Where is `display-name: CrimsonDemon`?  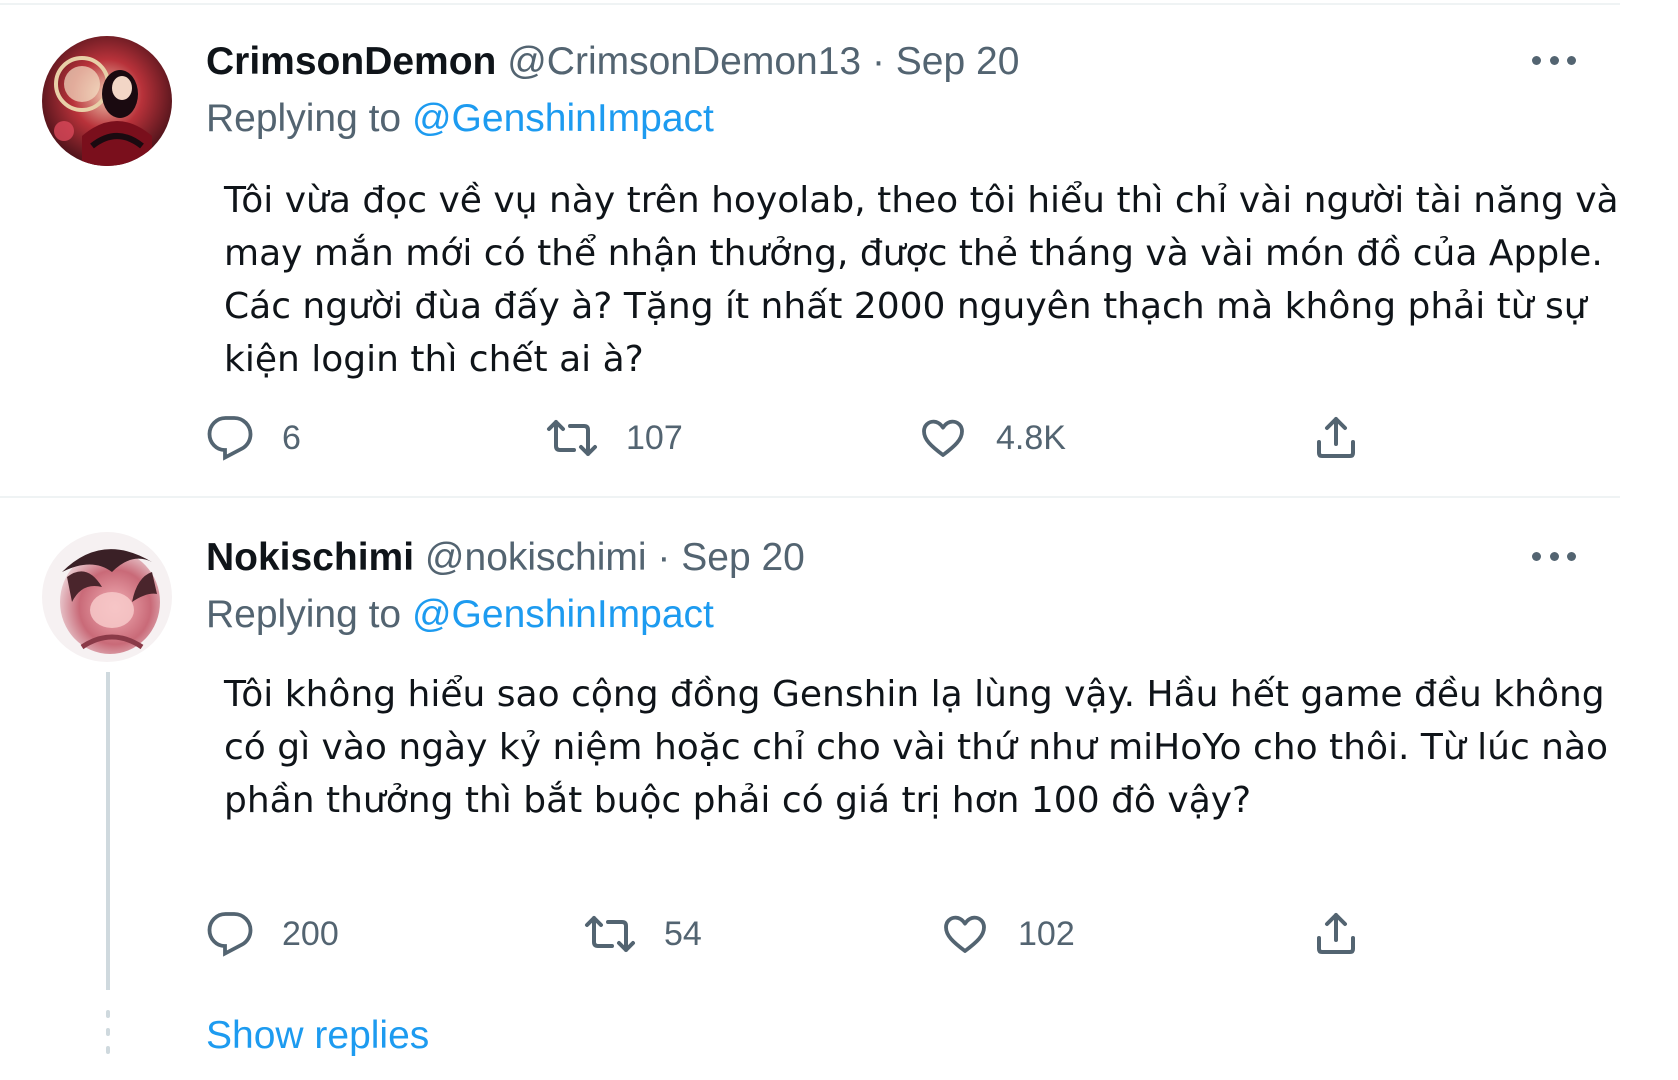
display-name: CrimsonDemon is located at coordinates (351, 61).